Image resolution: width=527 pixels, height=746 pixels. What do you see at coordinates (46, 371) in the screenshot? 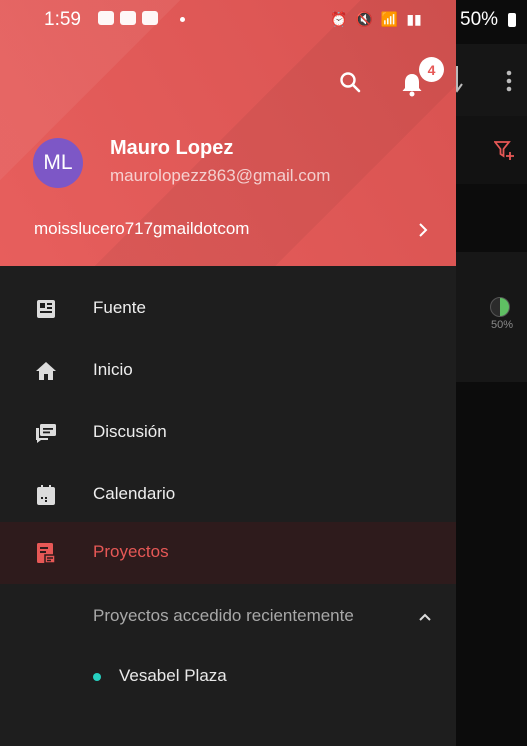
I see `home-icon` at bounding box center [46, 371].